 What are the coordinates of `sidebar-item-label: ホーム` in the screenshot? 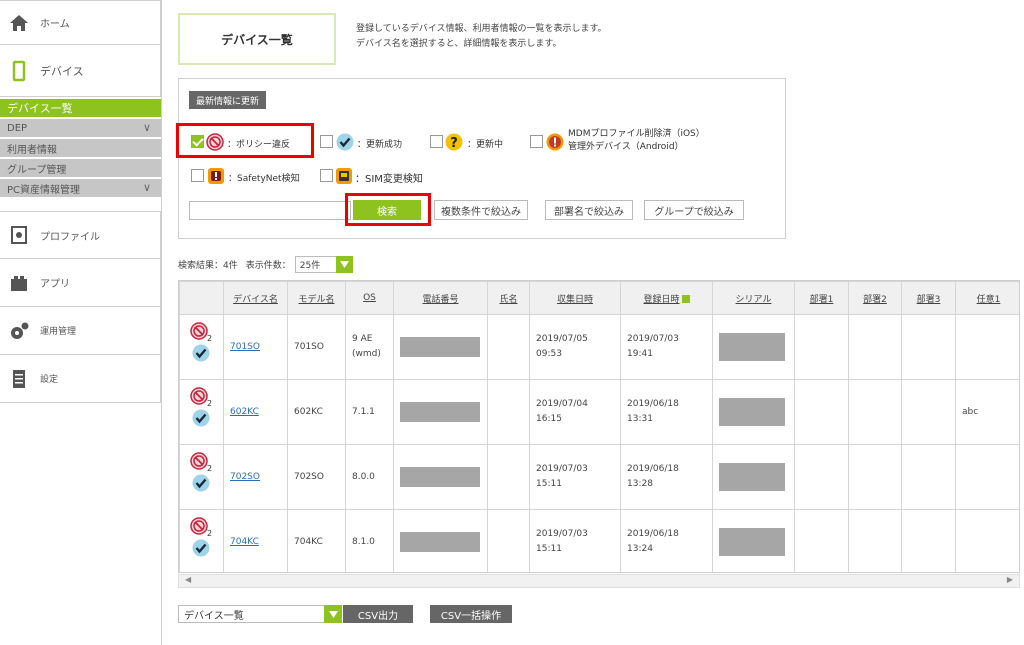 It's located at (55, 24).